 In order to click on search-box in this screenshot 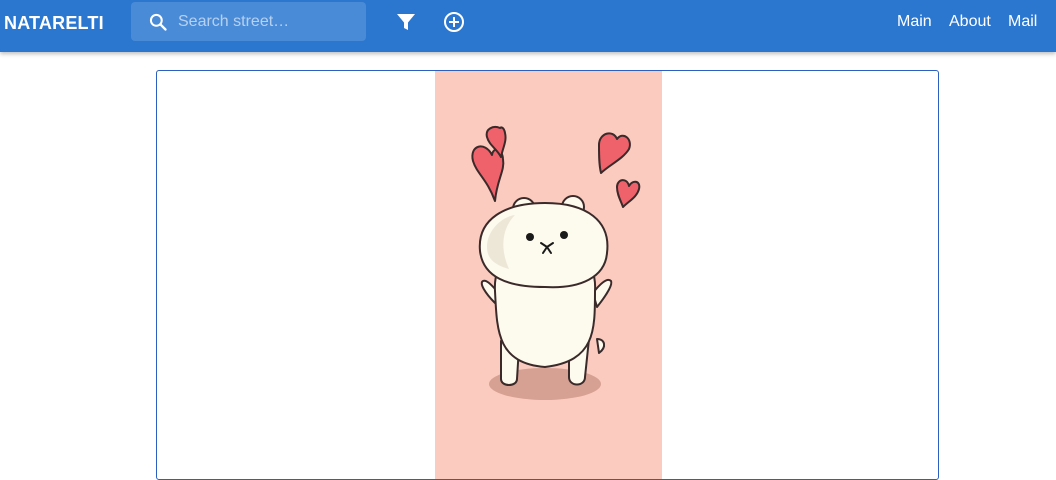, I will do `click(248, 21)`.